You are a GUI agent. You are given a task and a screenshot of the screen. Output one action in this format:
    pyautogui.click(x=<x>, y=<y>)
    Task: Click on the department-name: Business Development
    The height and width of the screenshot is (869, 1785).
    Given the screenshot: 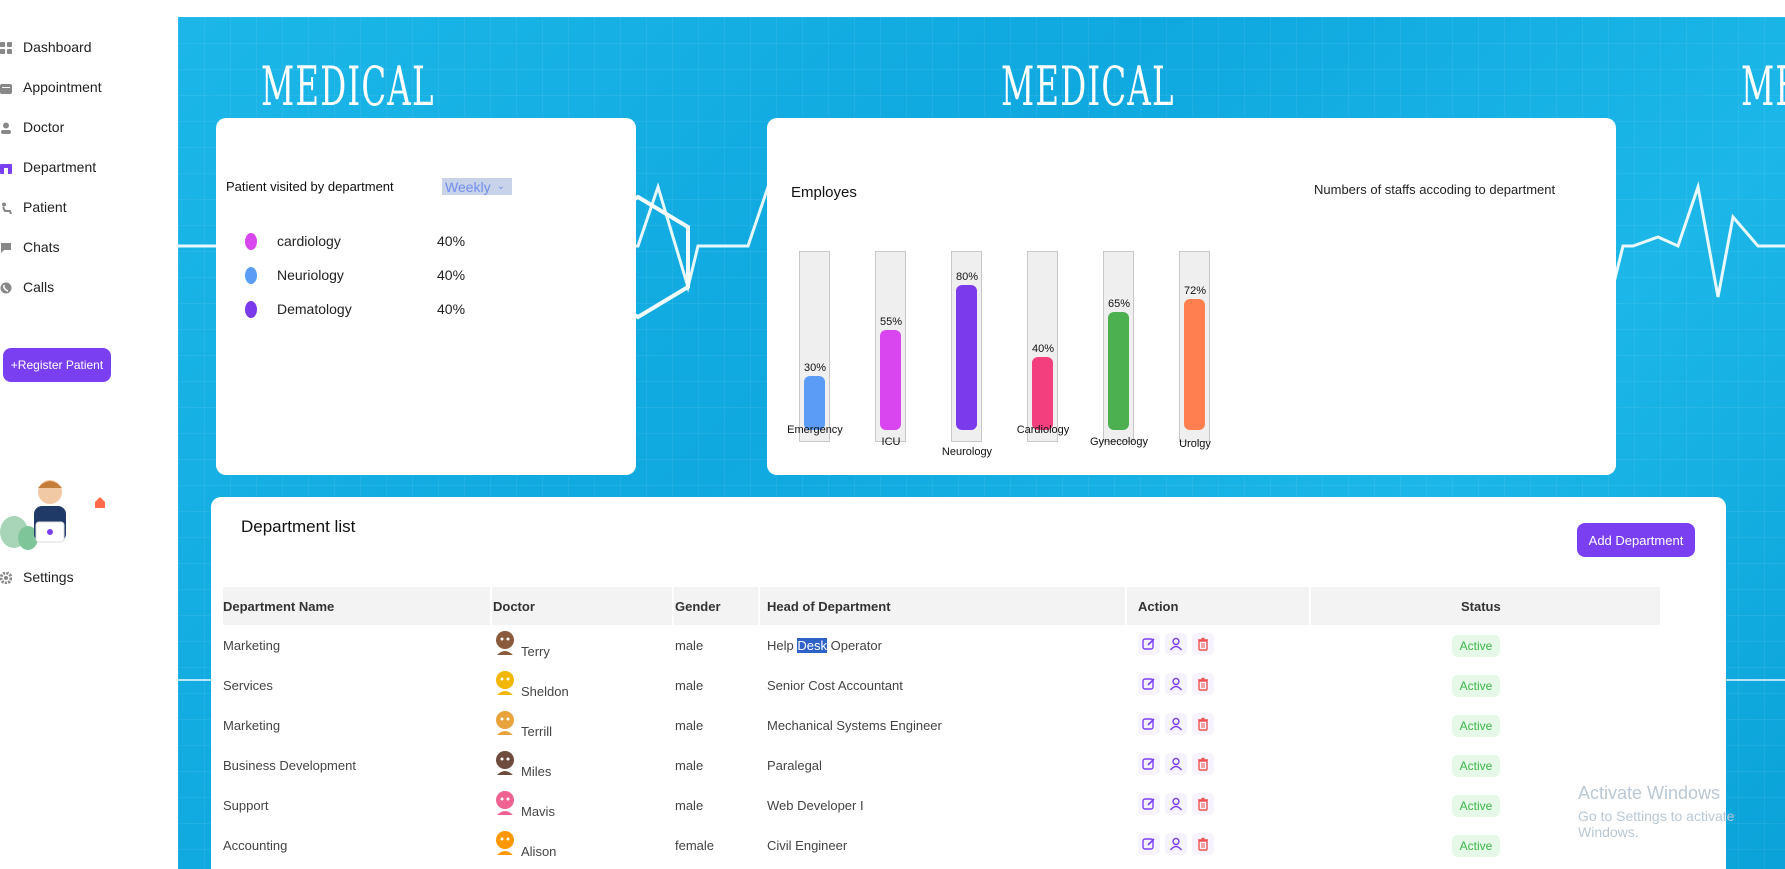 What is the action you would take?
    pyautogui.click(x=289, y=765)
    